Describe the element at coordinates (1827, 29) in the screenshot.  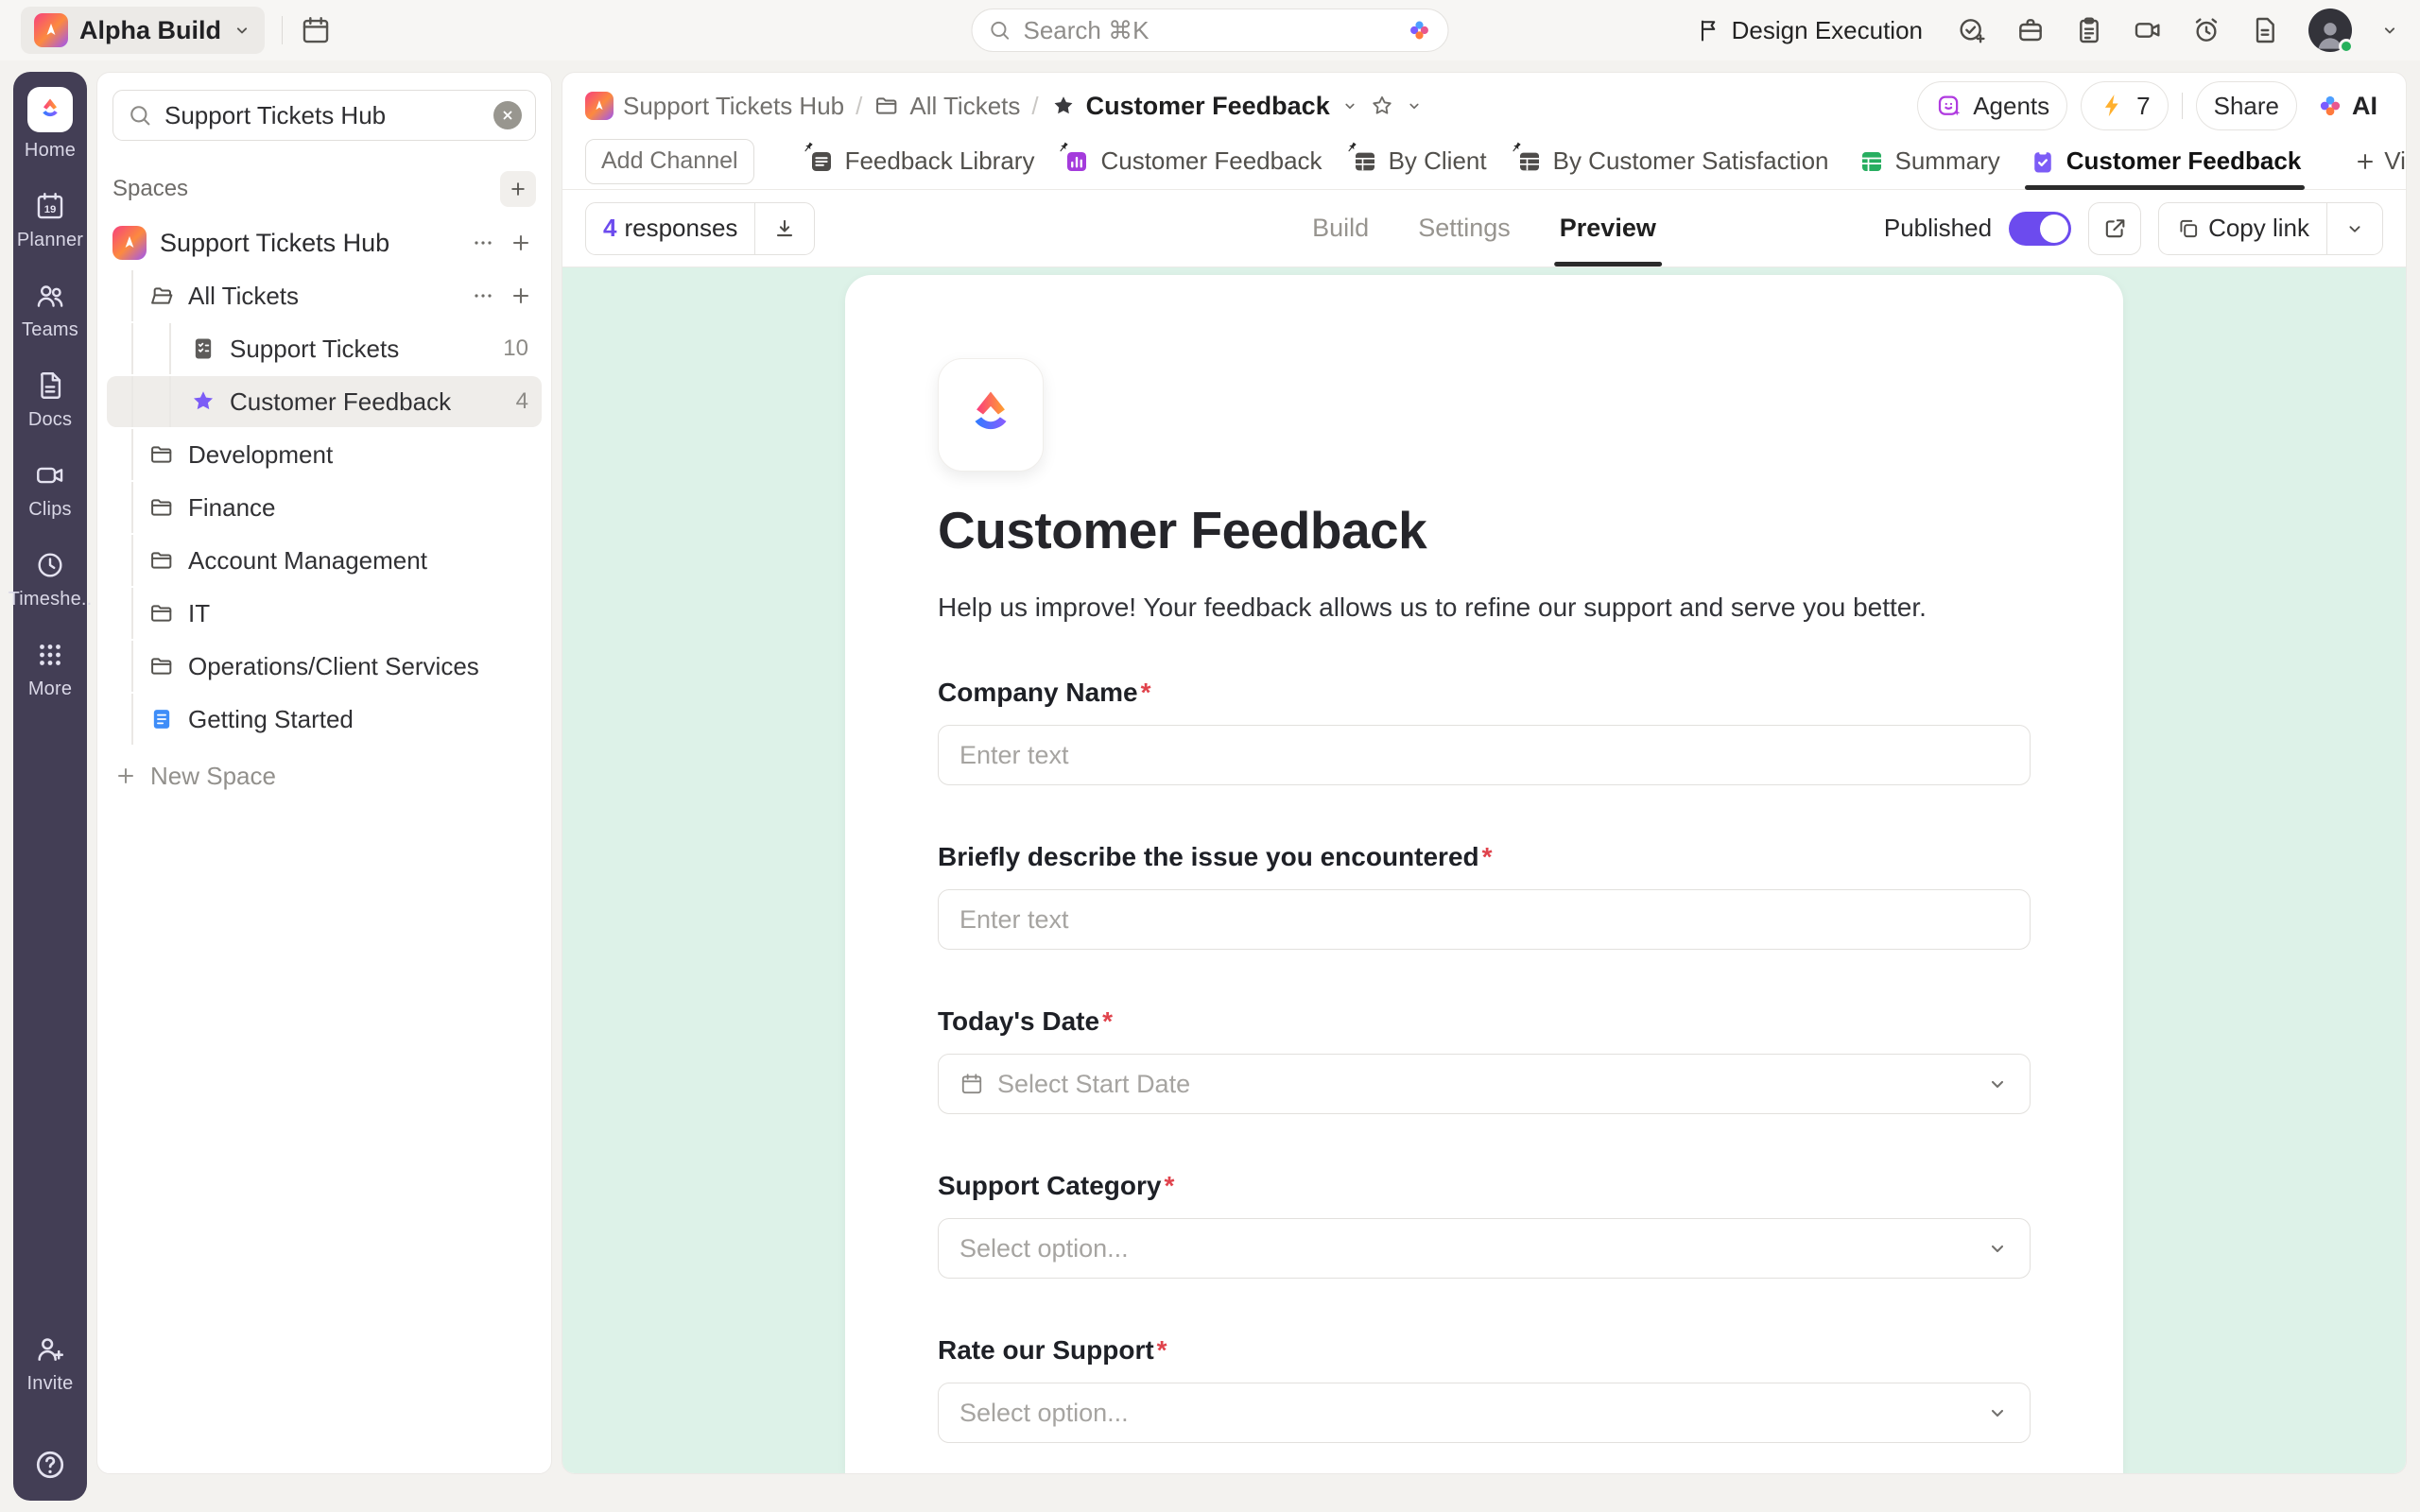
I see `status-flag-label: Design Execution` at that location.